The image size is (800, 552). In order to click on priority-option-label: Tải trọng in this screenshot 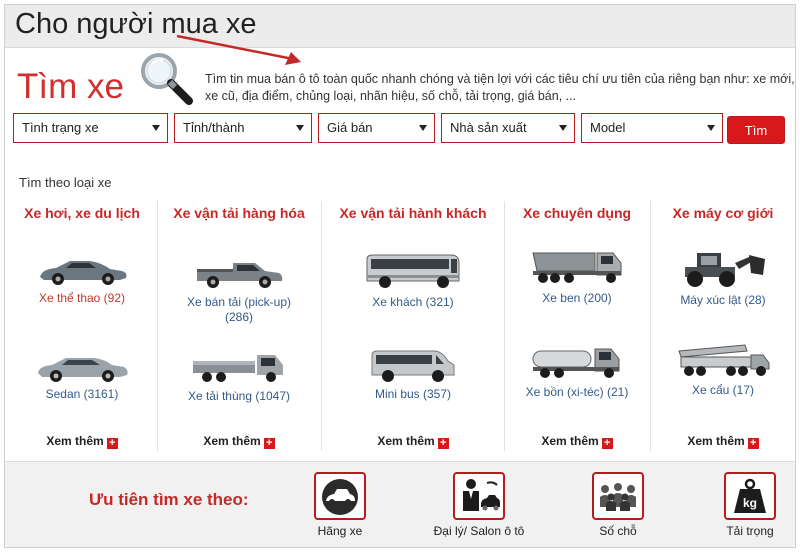, I will do `click(750, 531)`.